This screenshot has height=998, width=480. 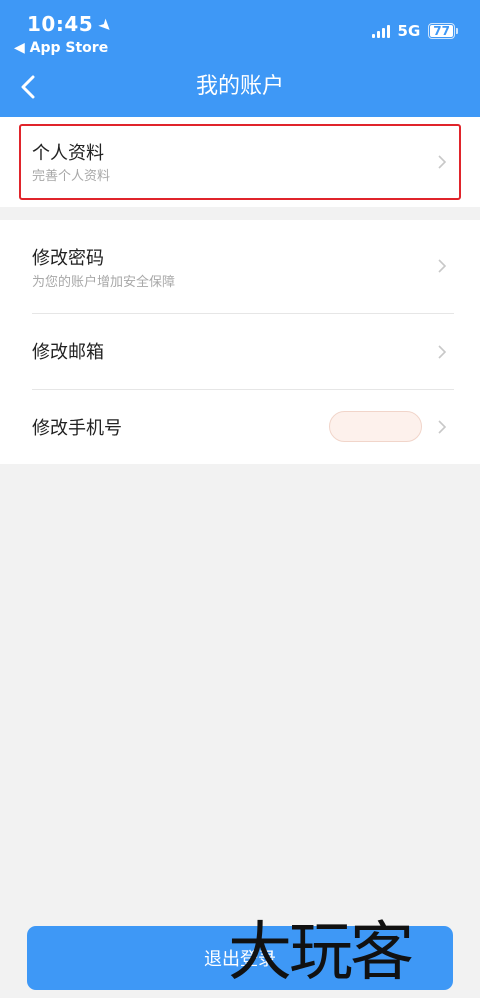 What do you see at coordinates (68, 258) in the screenshot?
I see `change-password-title: 修改密码` at bounding box center [68, 258].